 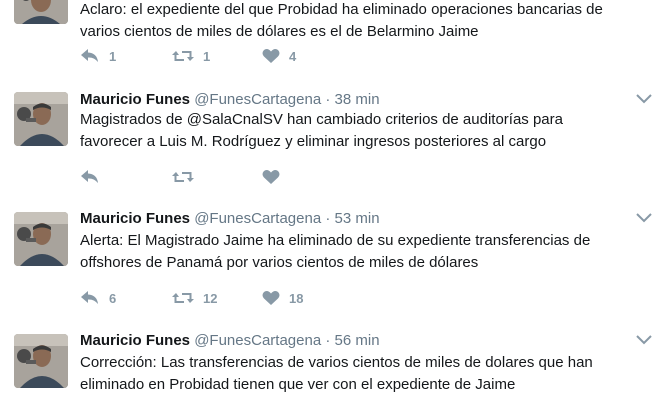 I want to click on retweet-count: 1, so click(x=207, y=56).